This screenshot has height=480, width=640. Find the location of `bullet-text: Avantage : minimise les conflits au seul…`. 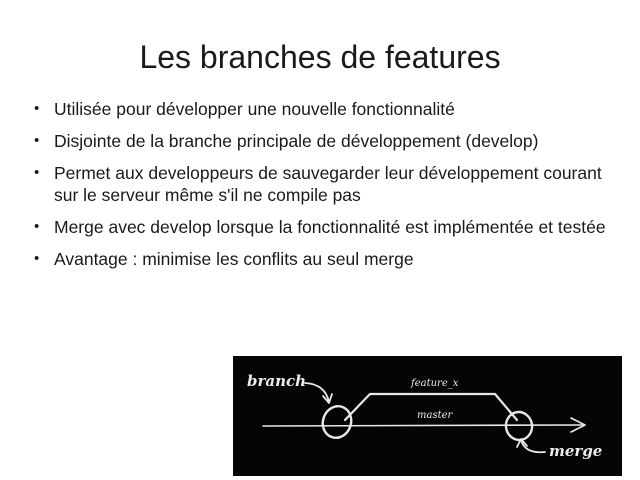

bullet-text: Avantage : minimise les conflits au seul… is located at coordinates (234, 259).